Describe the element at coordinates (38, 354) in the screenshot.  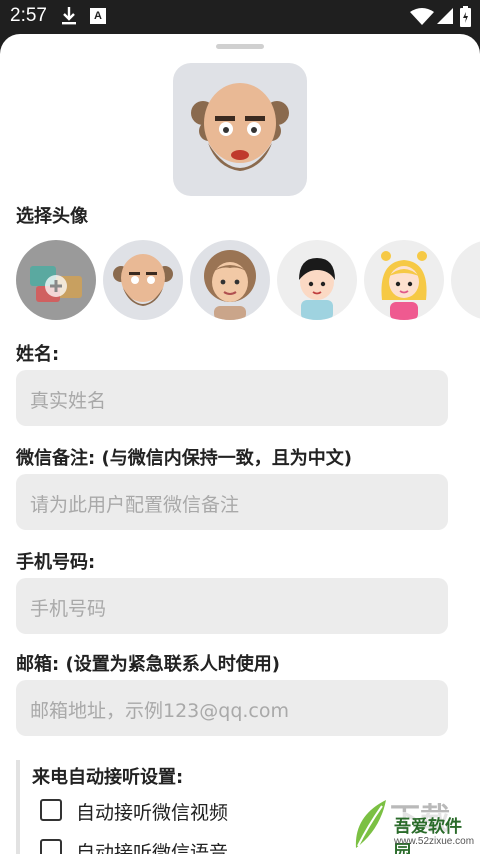
I see `name-label: 姓名:` at that location.